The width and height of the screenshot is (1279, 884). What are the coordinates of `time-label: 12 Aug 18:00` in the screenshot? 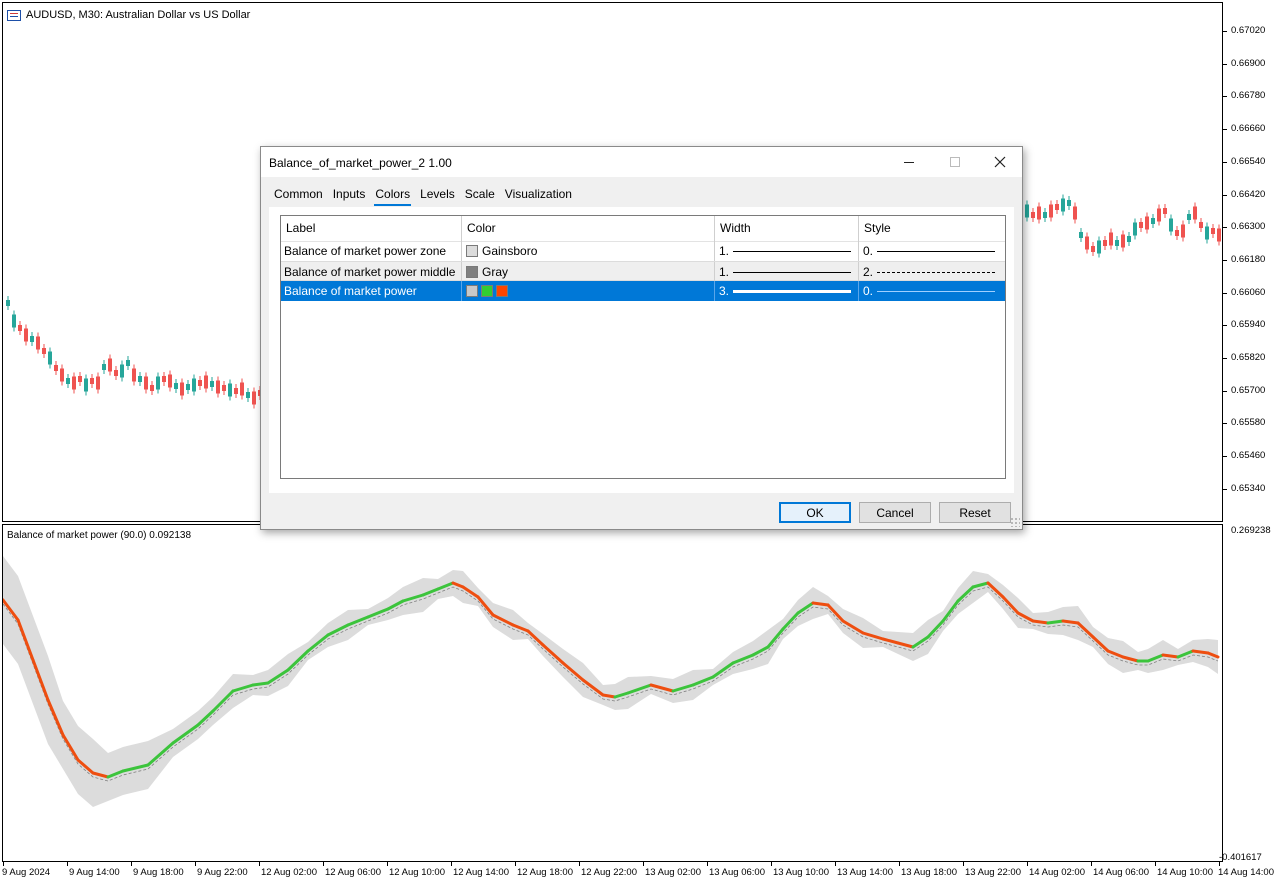 It's located at (545, 872).